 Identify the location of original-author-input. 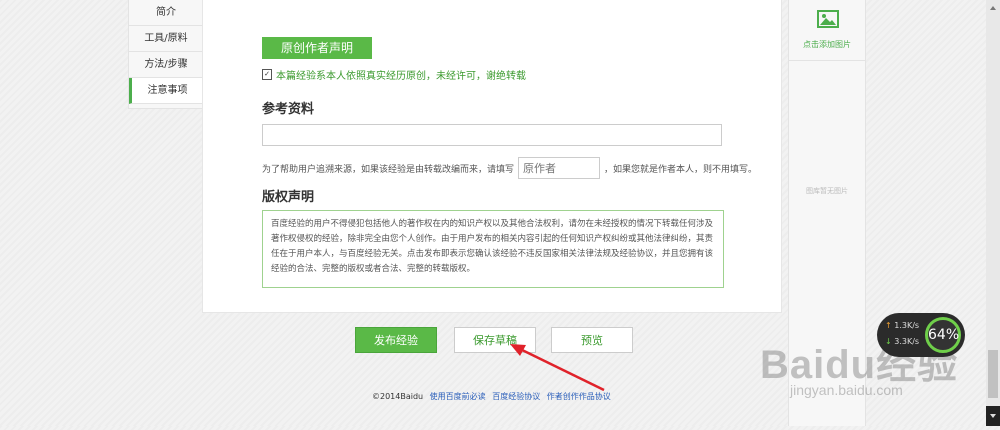
(559, 168).